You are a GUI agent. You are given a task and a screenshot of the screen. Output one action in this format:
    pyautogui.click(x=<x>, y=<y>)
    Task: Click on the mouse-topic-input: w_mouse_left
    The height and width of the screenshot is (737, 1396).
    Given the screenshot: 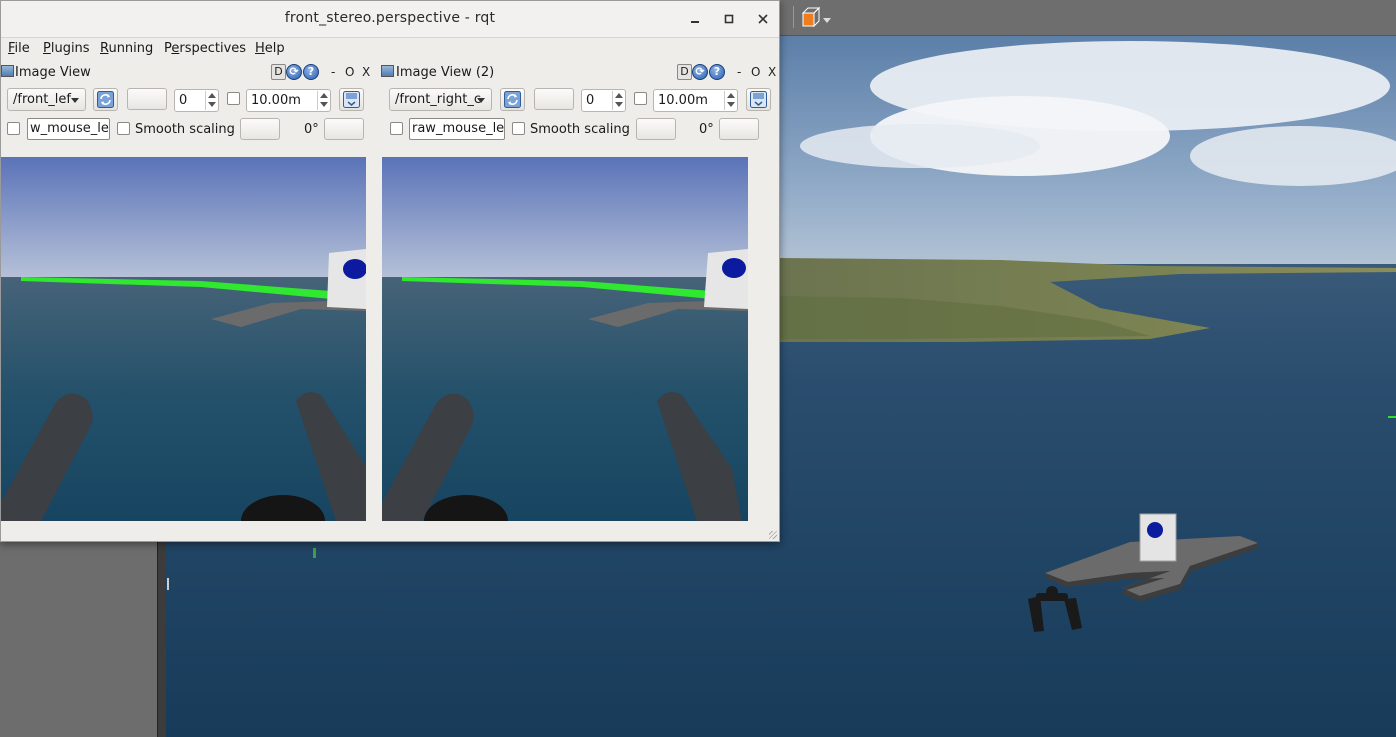 What is the action you would take?
    pyautogui.click(x=68, y=129)
    